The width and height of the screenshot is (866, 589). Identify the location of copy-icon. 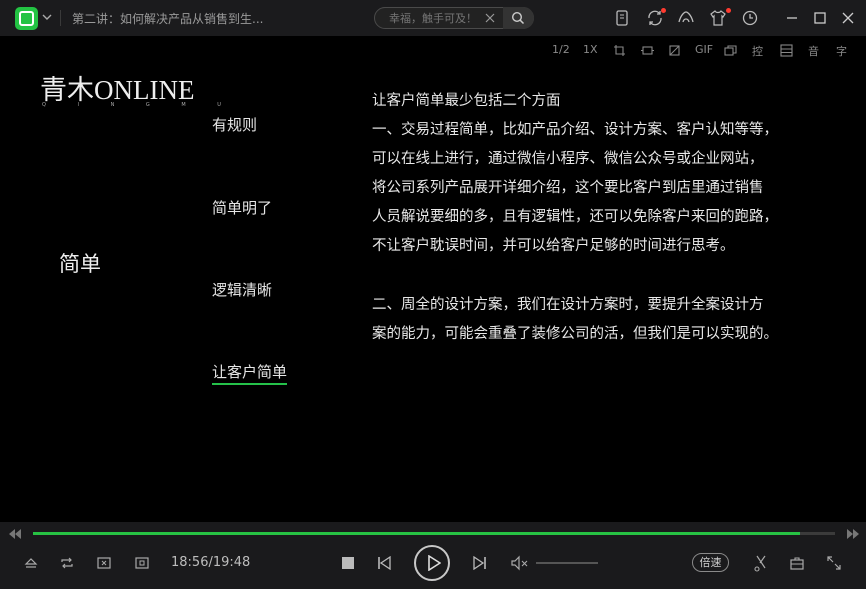
(730, 50).